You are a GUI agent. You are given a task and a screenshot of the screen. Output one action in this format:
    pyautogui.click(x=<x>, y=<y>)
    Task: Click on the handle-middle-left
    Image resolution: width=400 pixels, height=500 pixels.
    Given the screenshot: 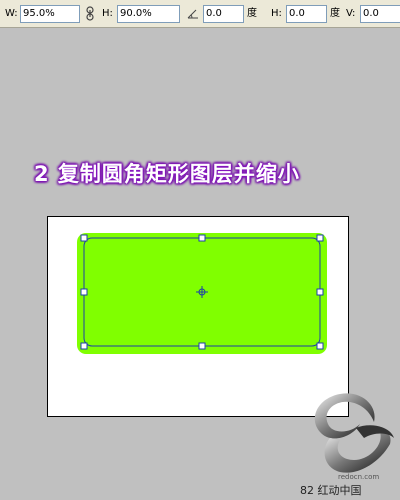 What is the action you would take?
    pyautogui.click(x=84, y=292)
    